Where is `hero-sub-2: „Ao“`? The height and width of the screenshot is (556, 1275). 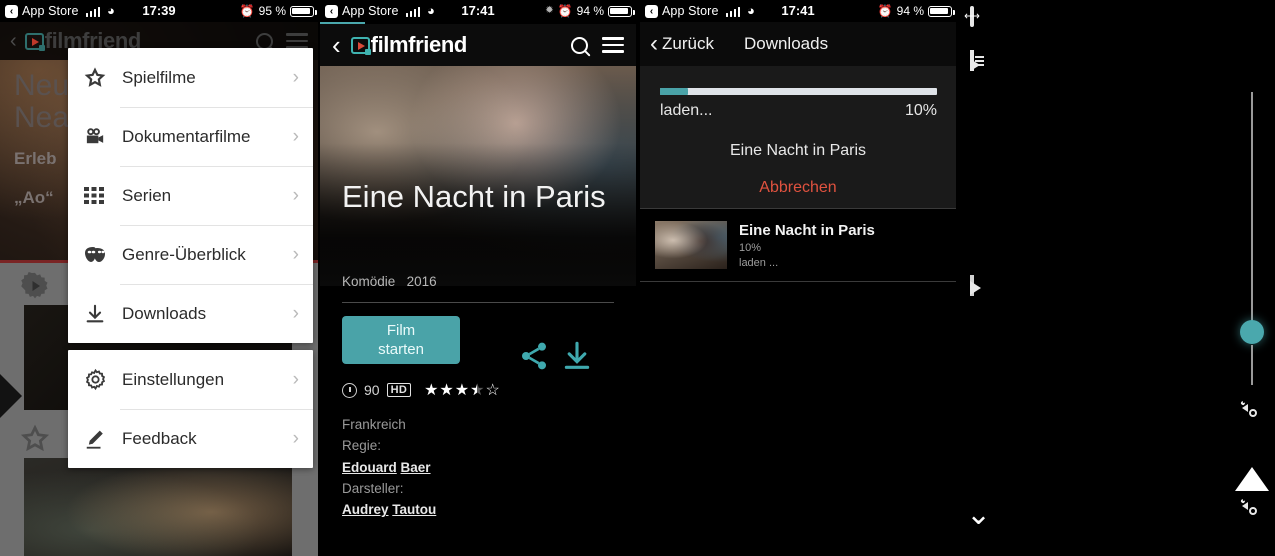
hero-sub-2: „Ao“ is located at coordinates (34, 197).